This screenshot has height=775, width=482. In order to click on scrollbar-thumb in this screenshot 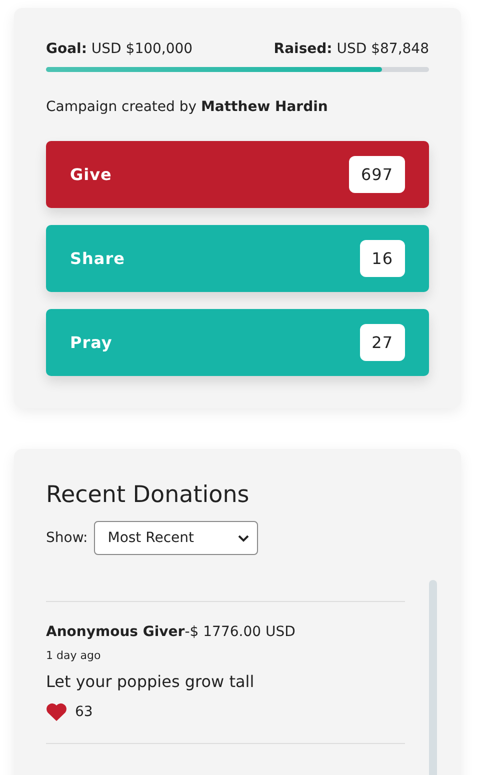, I will do `click(433, 677)`.